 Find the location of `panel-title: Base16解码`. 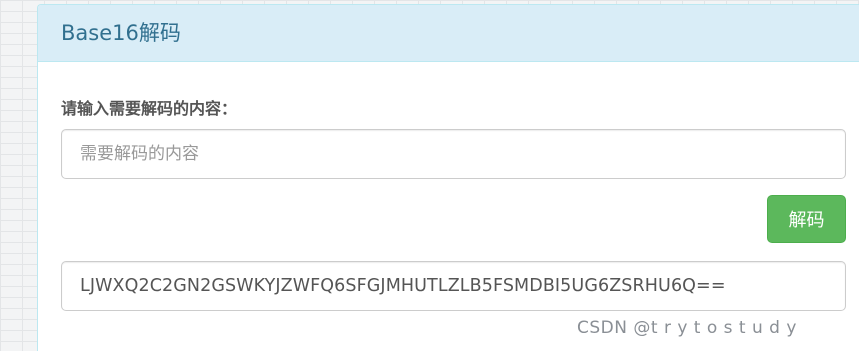

panel-title: Base16解码 is located at coordinates (121, 32).